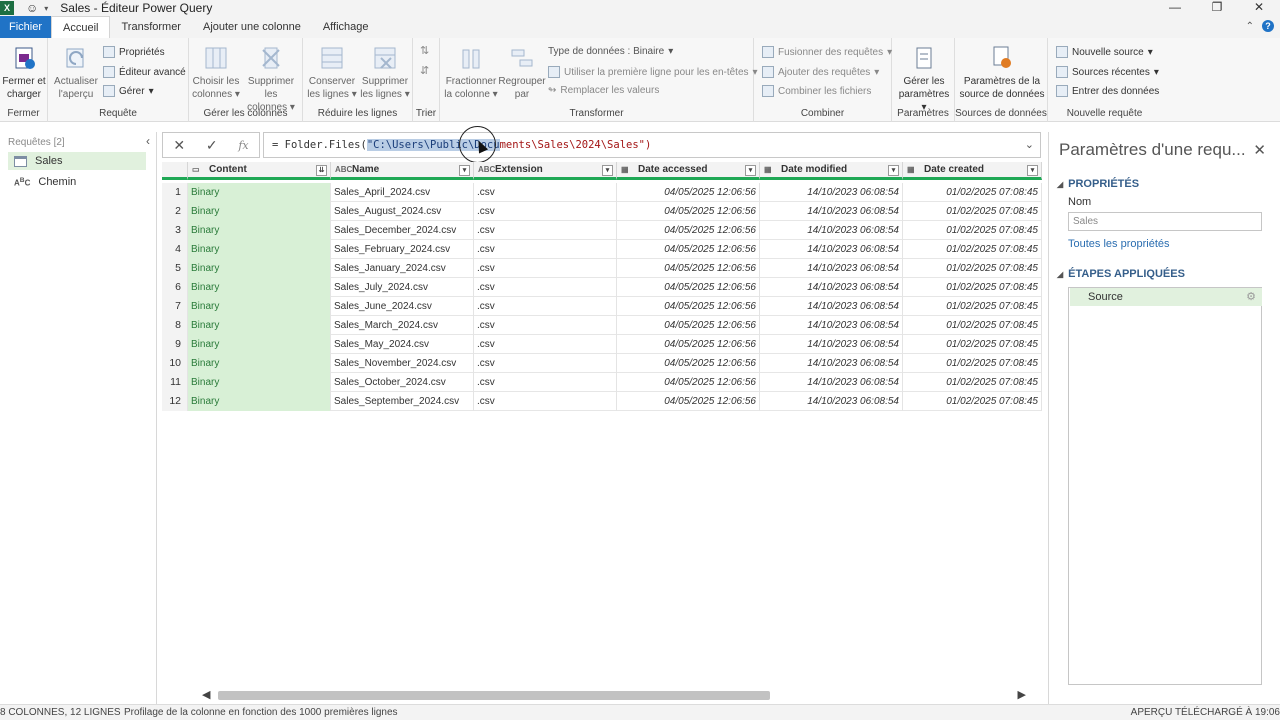 Image resolution: width=1280 pixels, height=720 pixels. I want to click on cell-name: Sales_April_2024.csv, so click(402, 192).